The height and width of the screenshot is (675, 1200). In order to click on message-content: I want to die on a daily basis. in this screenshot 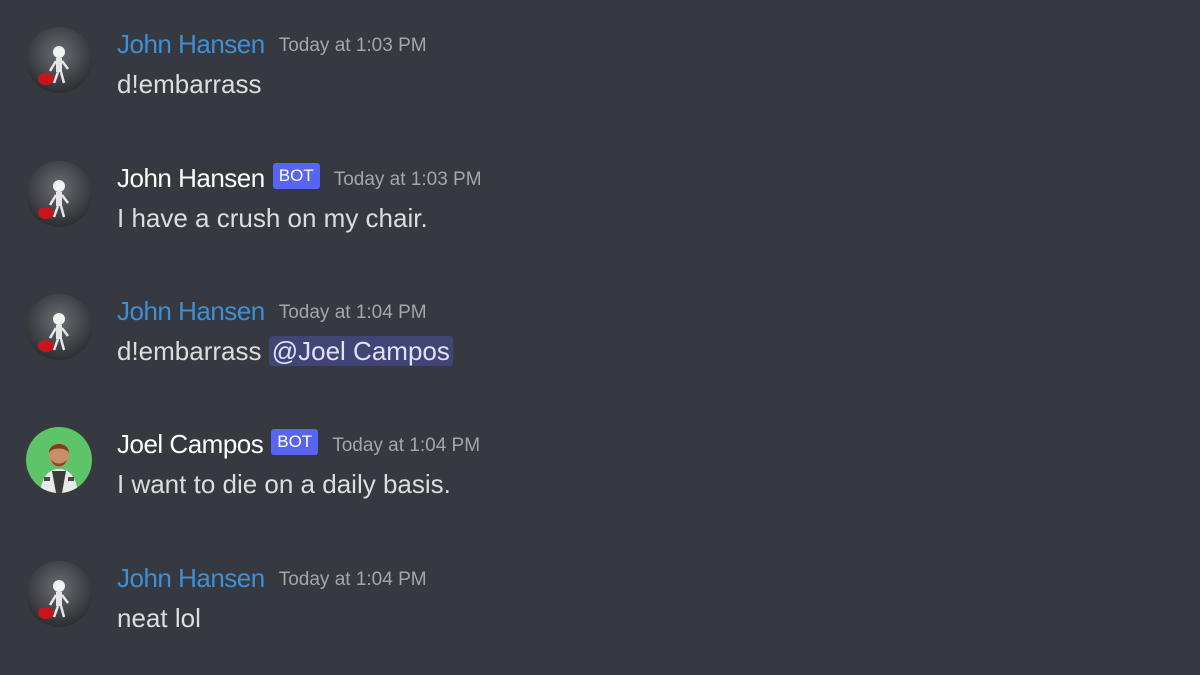, I will do `click(284, 484)`.